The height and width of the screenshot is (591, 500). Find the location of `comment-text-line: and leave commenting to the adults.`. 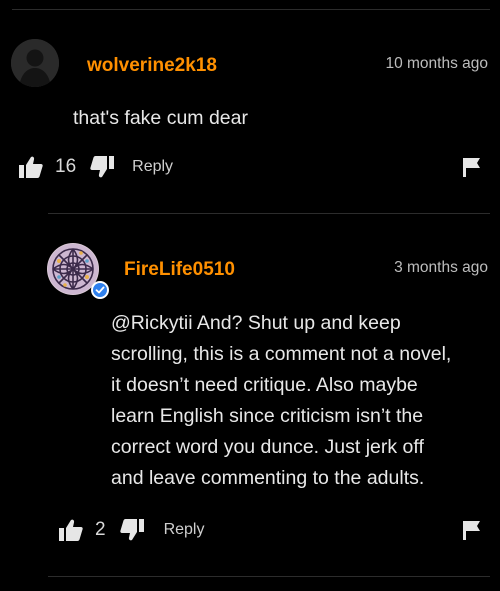

comment-text-line: and leave commenting to the adults. is located at coordinates (268, 478).